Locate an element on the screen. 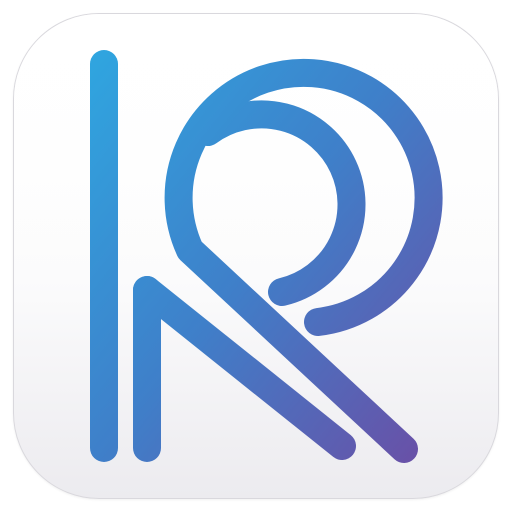  inner-bowl is located at coordinates (280, 203).